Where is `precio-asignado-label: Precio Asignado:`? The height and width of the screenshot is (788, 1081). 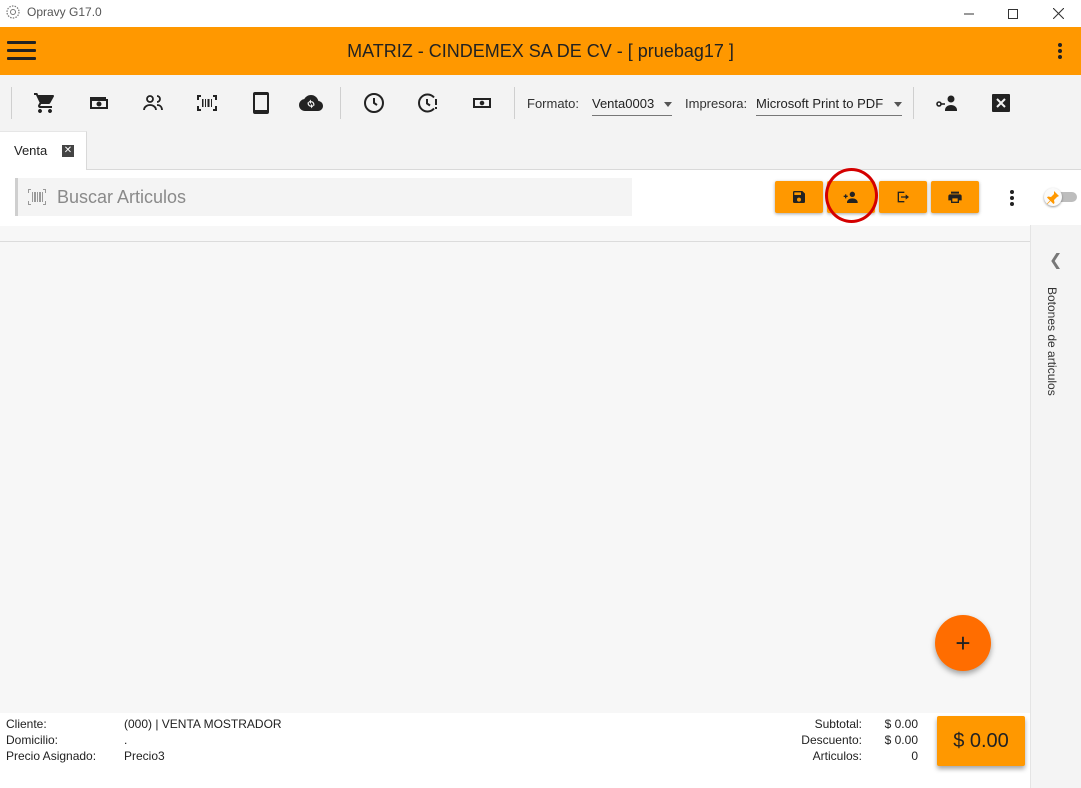 precio-asignado-label: Precio Asignado: is located at coordinates (51, 756).